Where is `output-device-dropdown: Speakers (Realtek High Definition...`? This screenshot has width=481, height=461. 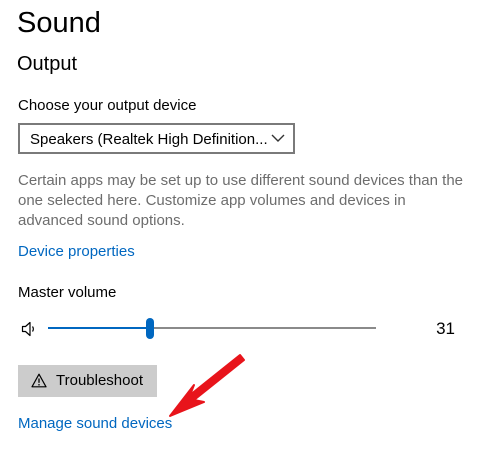
output-device-dropdown: Speakers (Realtek High Definition... is located at coordinates (156, 138).